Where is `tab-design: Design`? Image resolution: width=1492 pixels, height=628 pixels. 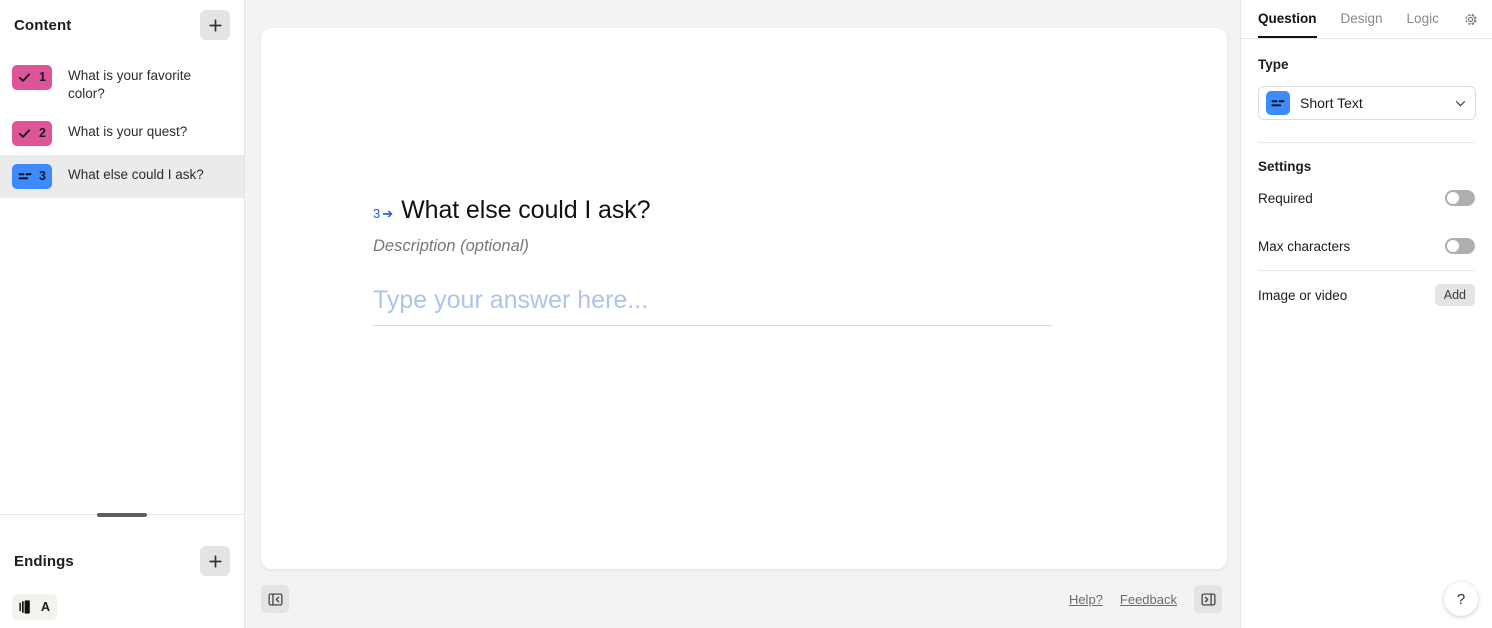 tab-design: Design is located at coordinates (1362, 19).